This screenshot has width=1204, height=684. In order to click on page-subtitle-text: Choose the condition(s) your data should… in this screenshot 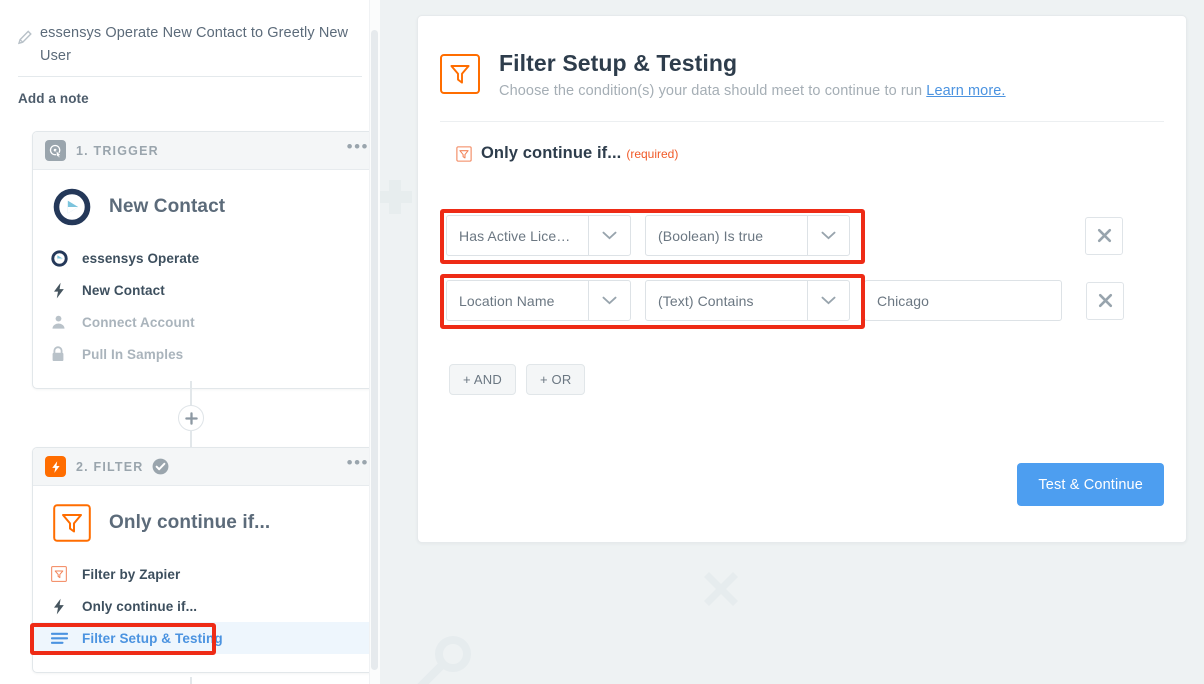, I will do `click(711, 91)`.